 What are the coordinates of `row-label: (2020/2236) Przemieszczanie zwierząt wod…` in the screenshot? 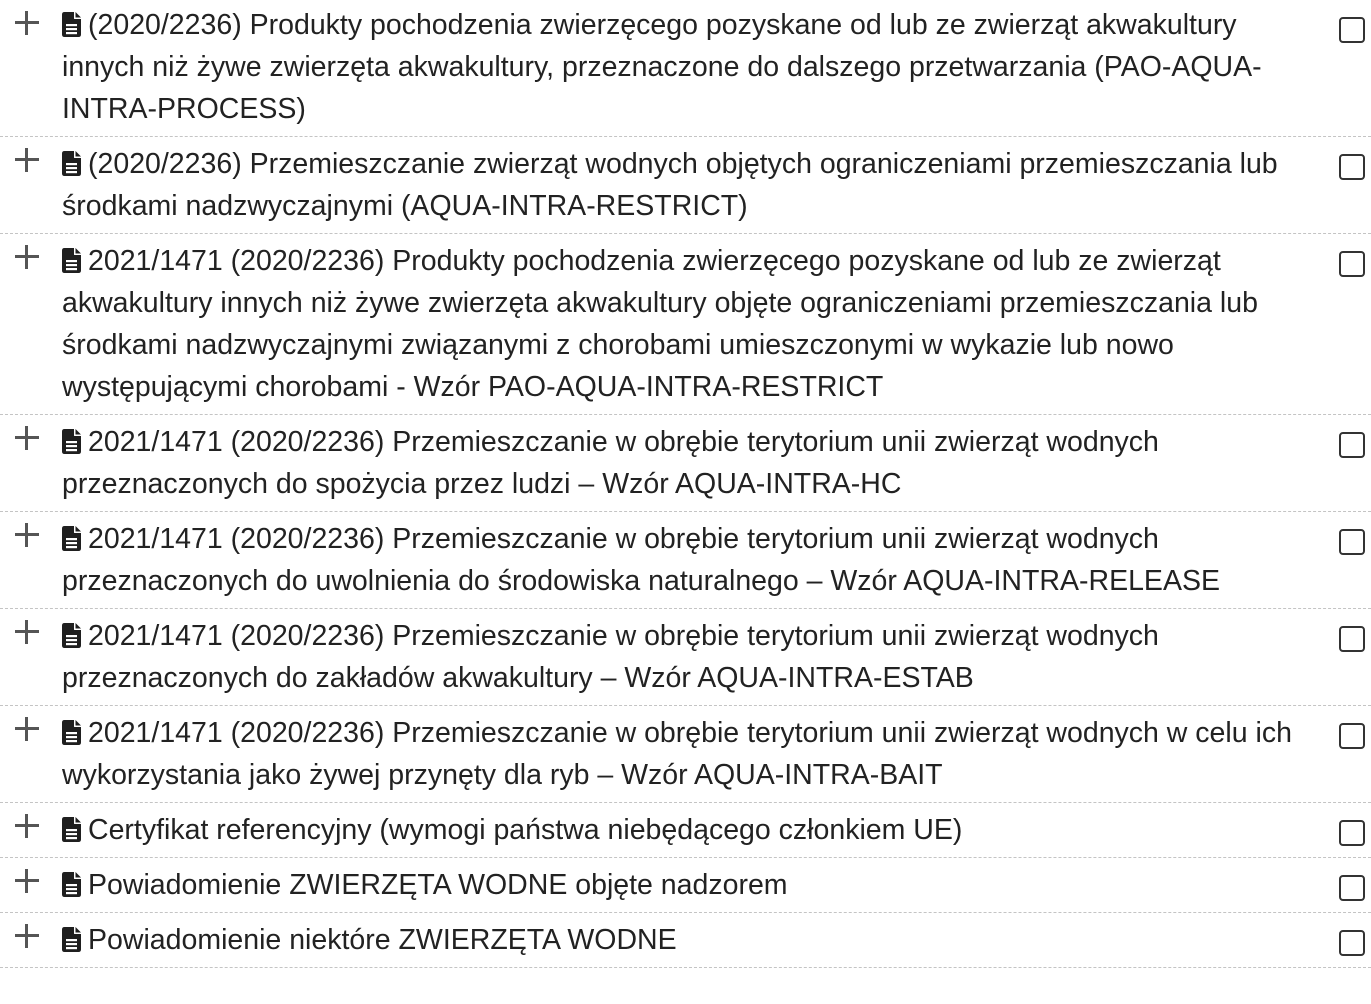 It's located at (670, 185).